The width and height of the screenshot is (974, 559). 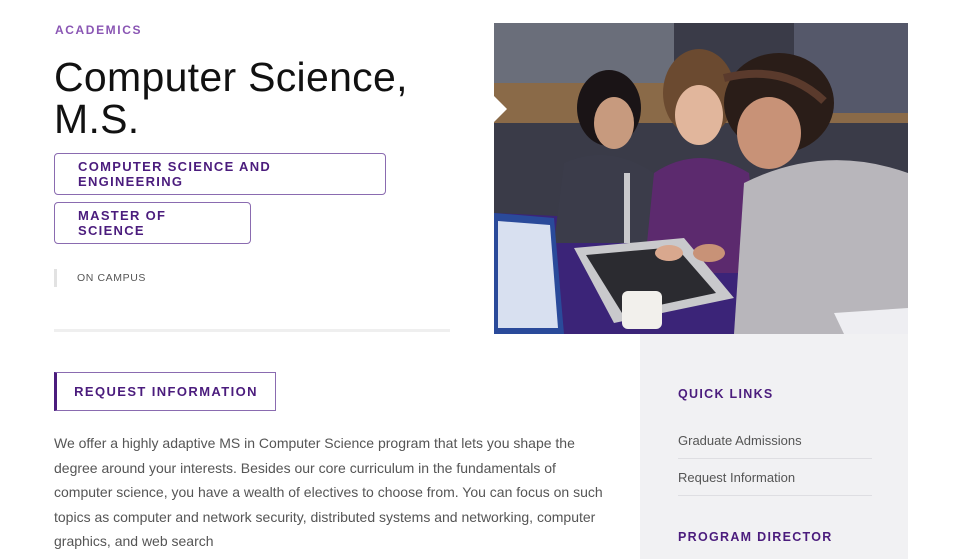 I want to click on quick-links-heading: QUICK LINKS, so click(x=726, y=394).